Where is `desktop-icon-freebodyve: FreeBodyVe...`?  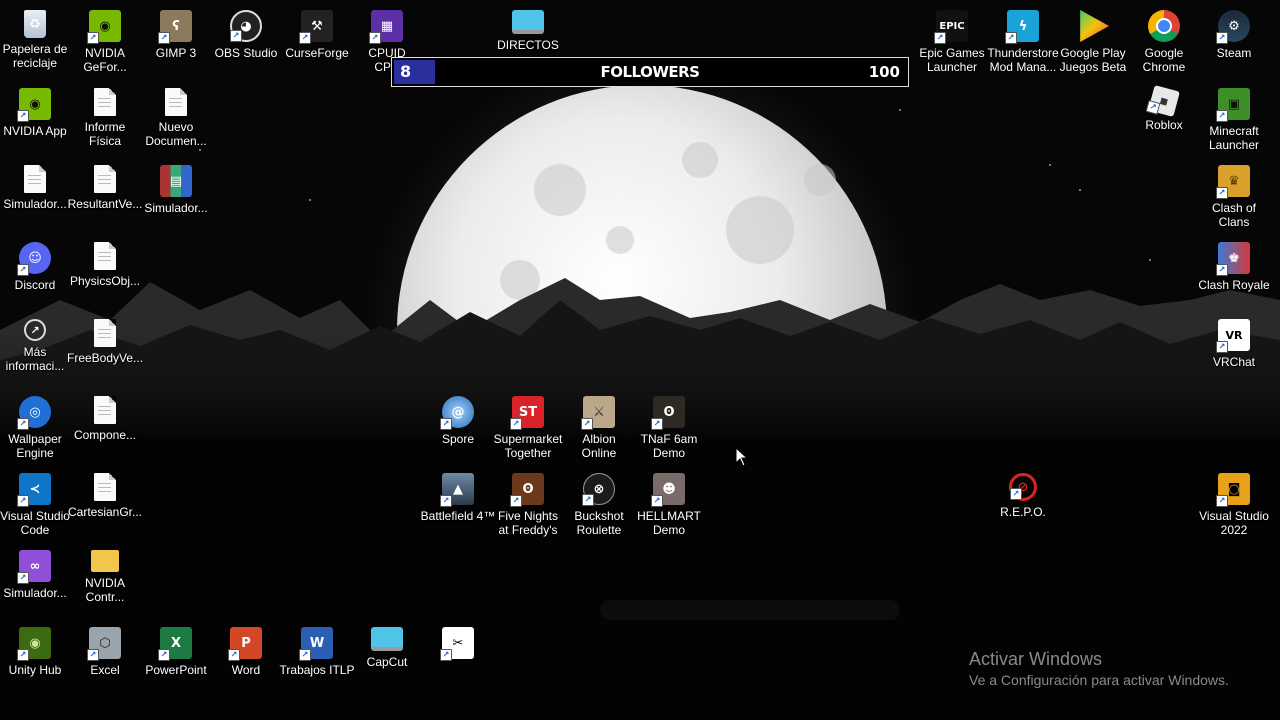
desktop-icon-freebodyve: FreeBodyVe... is located at coordinates (105, 353).